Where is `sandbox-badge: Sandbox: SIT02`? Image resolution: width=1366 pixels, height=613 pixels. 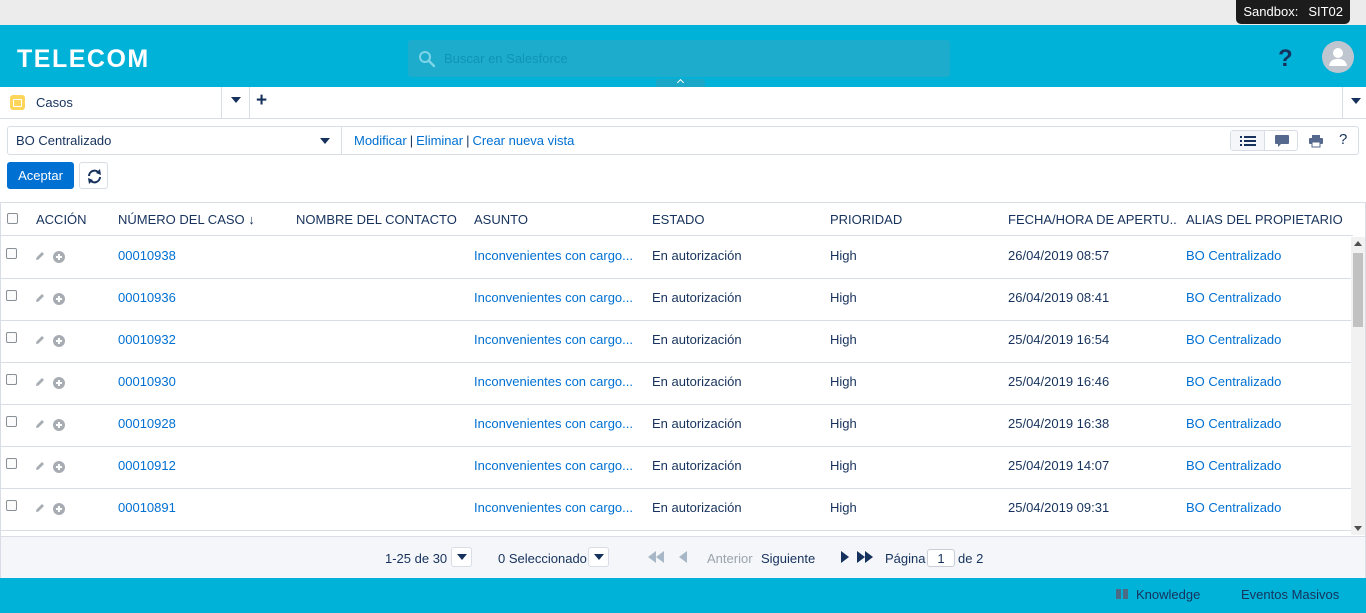
sandbox-badge: Sandbox: SIT02 is located at coordinates (1293, 12).